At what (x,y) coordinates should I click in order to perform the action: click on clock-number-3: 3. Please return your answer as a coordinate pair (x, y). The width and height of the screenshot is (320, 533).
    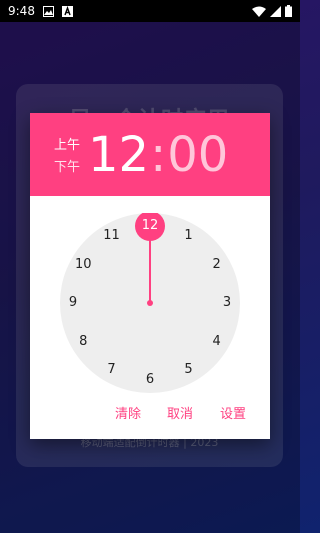
    Looking at the image, I should click on (227, 303).